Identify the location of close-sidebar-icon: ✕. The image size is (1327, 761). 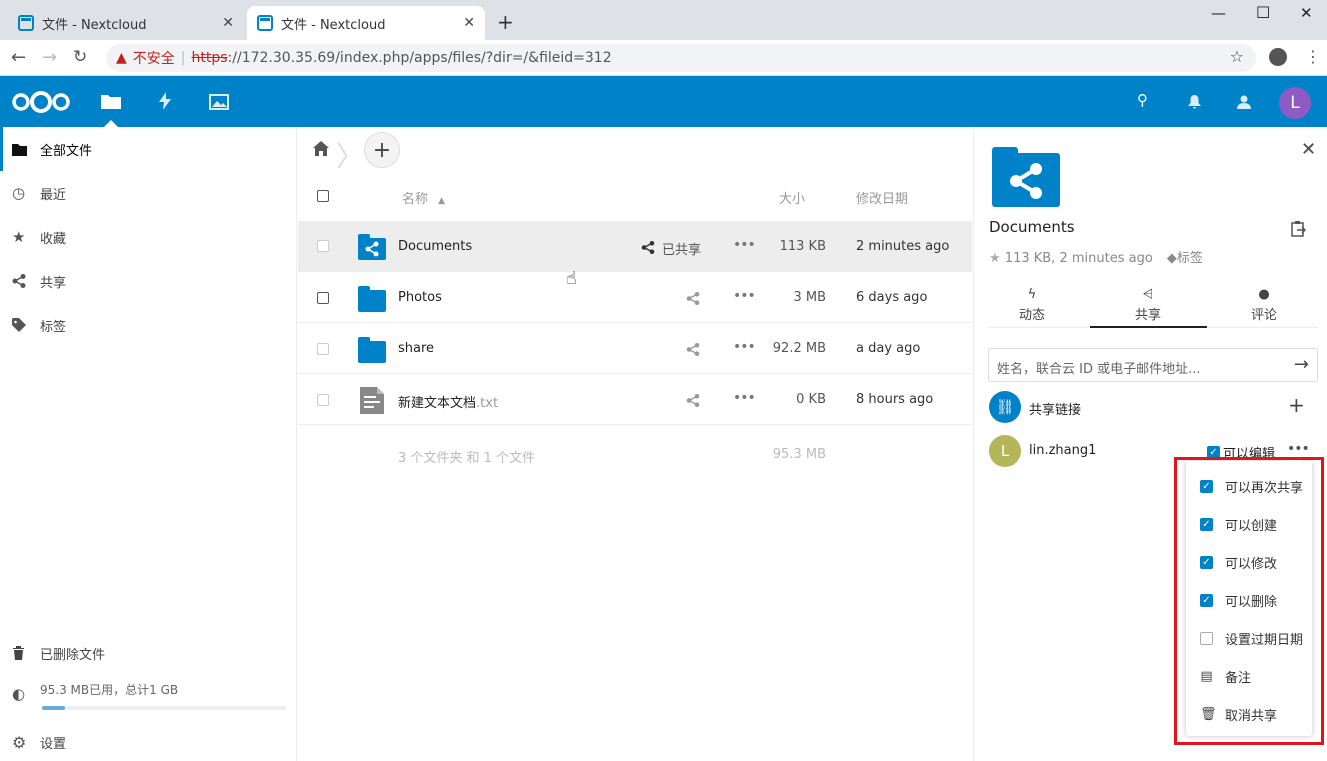
(1308, 149).